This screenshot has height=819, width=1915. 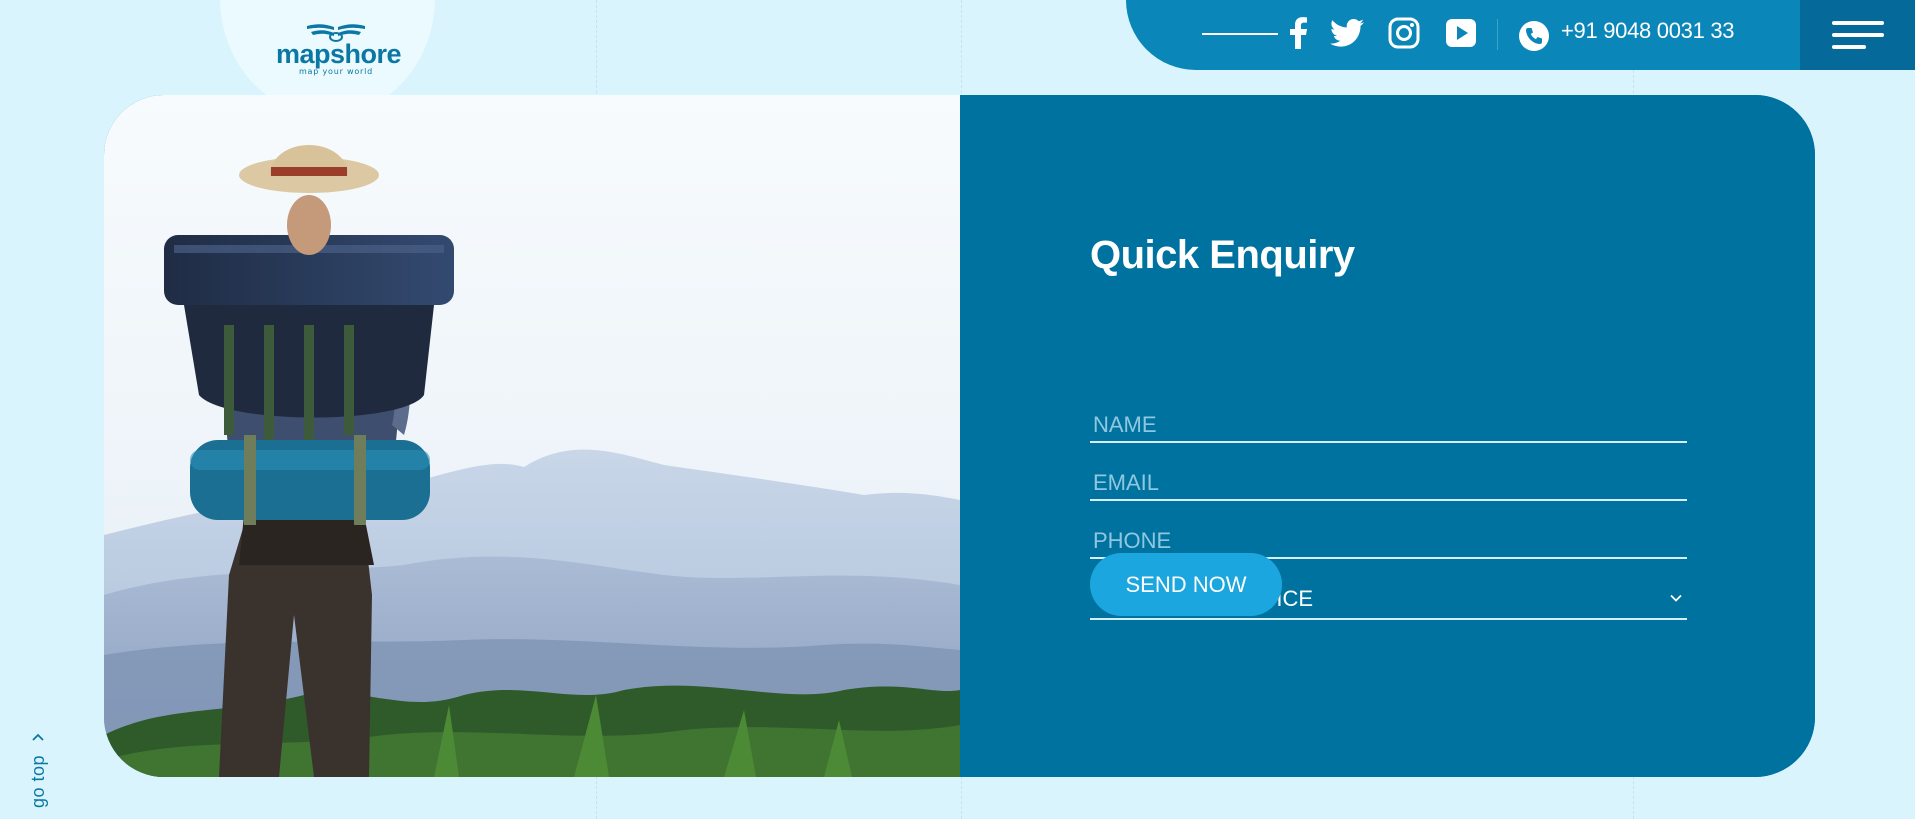 I want to click on logo: mapshore map your world, so click(x=339, y=49).